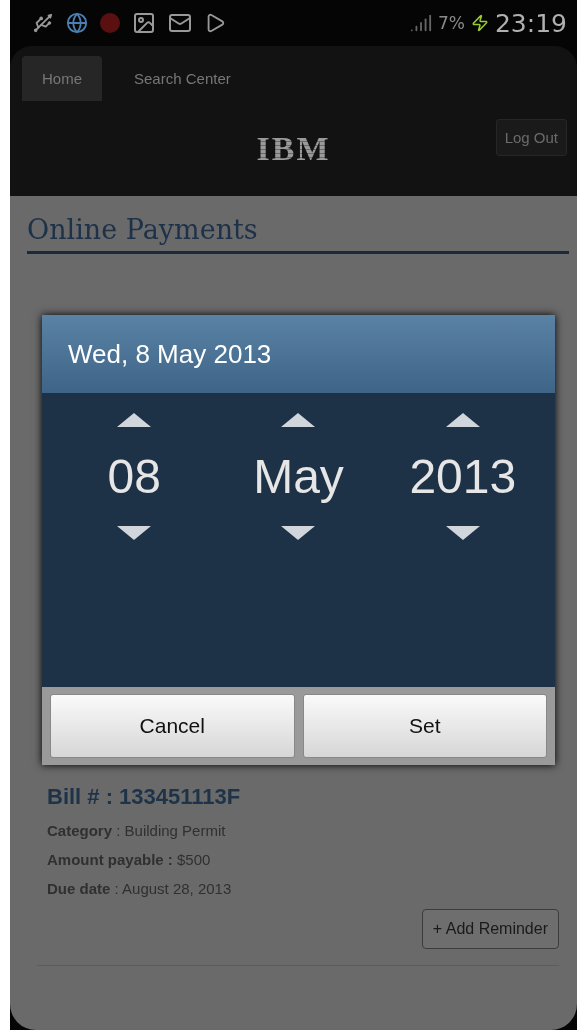 The width and height of the screenshot is (577, 1030). What do you see at coordinates (424, 726) in the screenshot?
I see `dialog-button: Set` at bounding box center [424, 726].